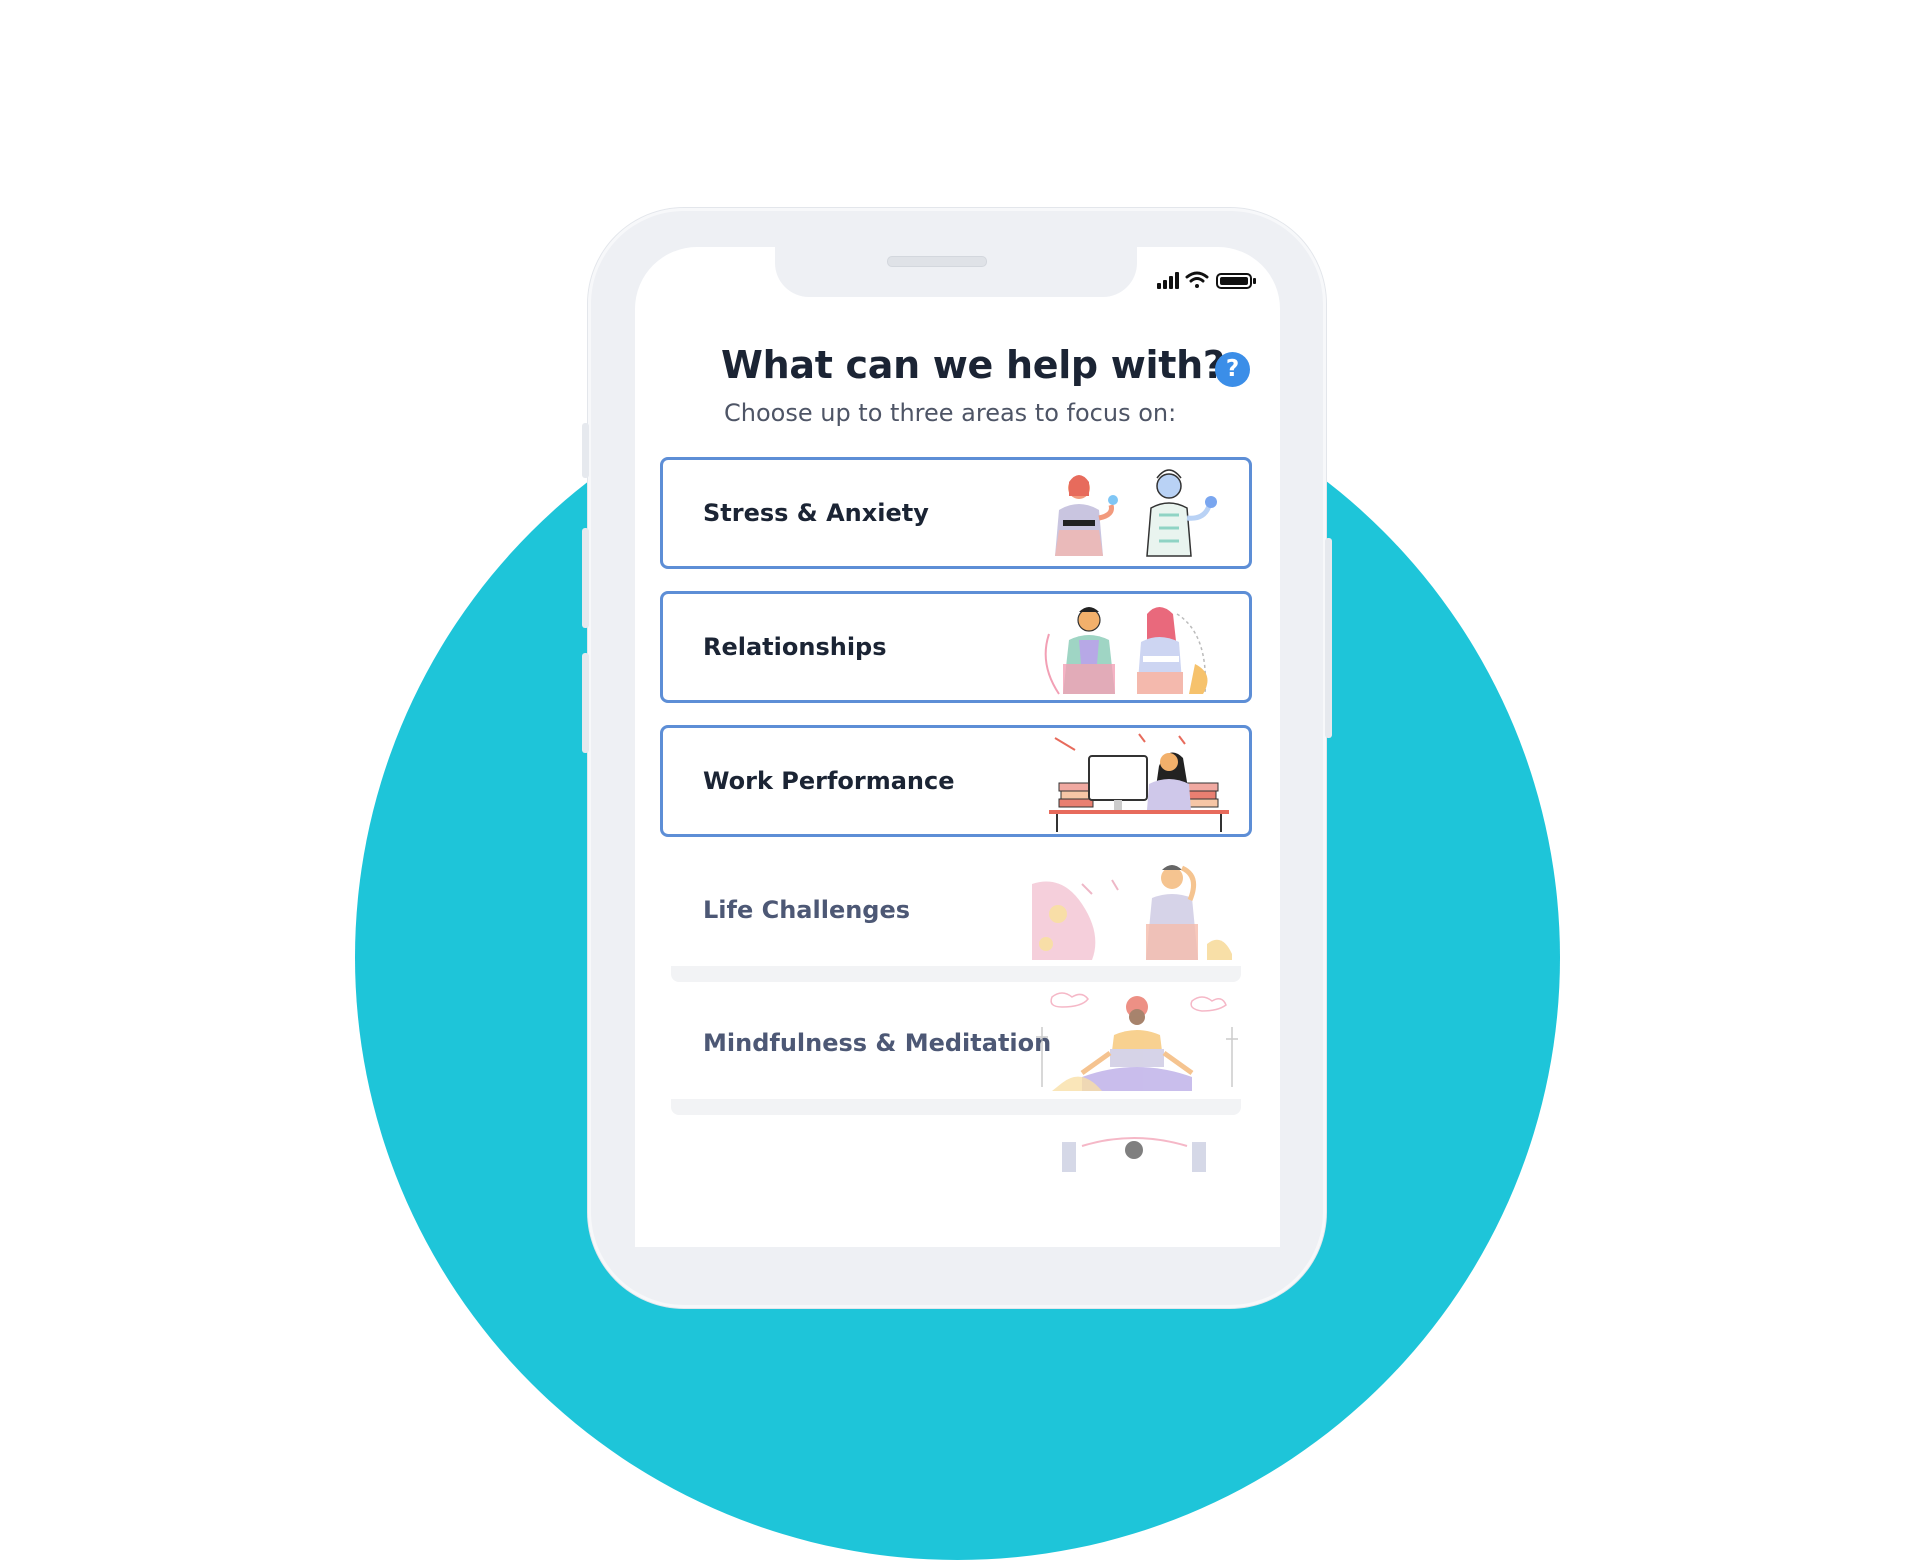 This screenshot has width=1907, height=1560. What do you see at coordinates (1134, 1154) in the screenshot?
I see `next-card-illustration` at bounding box center [1134, 1154].